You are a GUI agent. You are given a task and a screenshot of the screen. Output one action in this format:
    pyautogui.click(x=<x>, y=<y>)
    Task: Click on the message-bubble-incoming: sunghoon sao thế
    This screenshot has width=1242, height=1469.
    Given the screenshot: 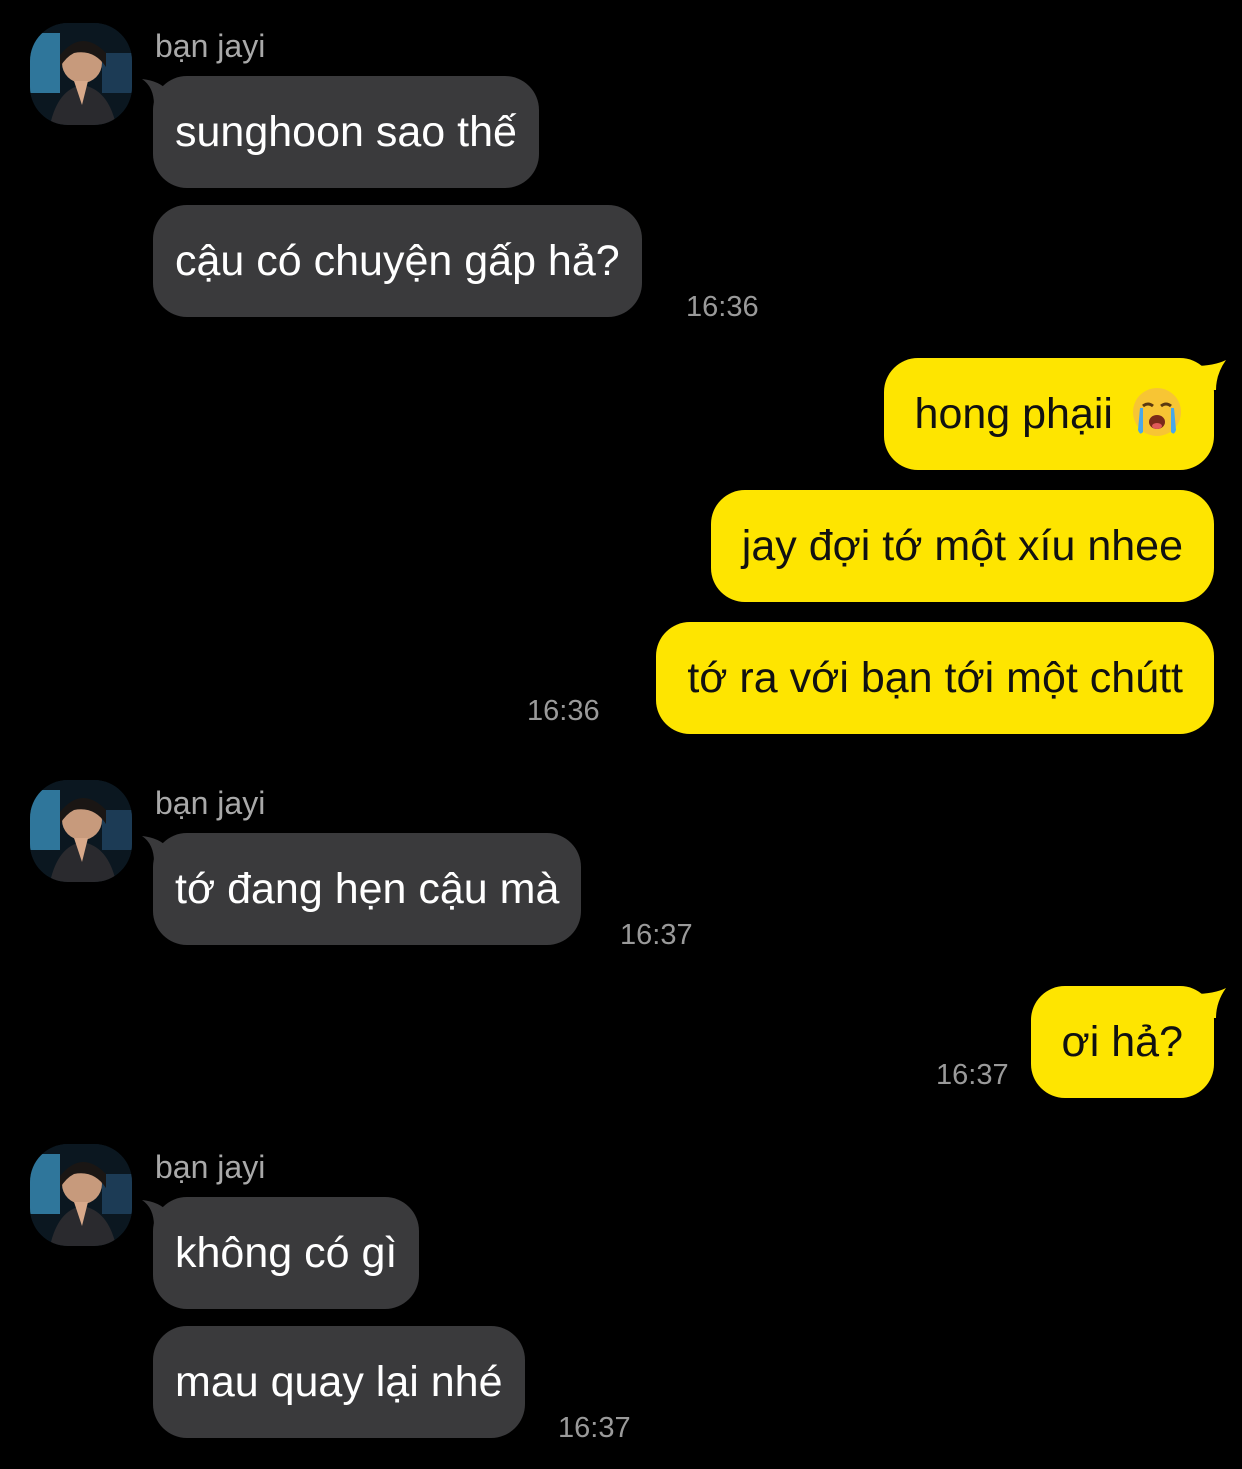 What is the action you would take?
    pyautogui.click(x=346, y=132)
    